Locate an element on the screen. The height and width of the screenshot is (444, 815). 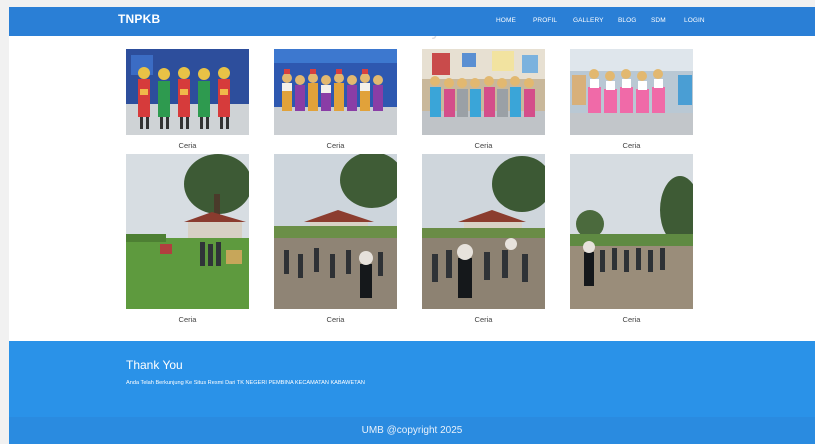
nav-home: HOME is located at coordinates (506, 20).